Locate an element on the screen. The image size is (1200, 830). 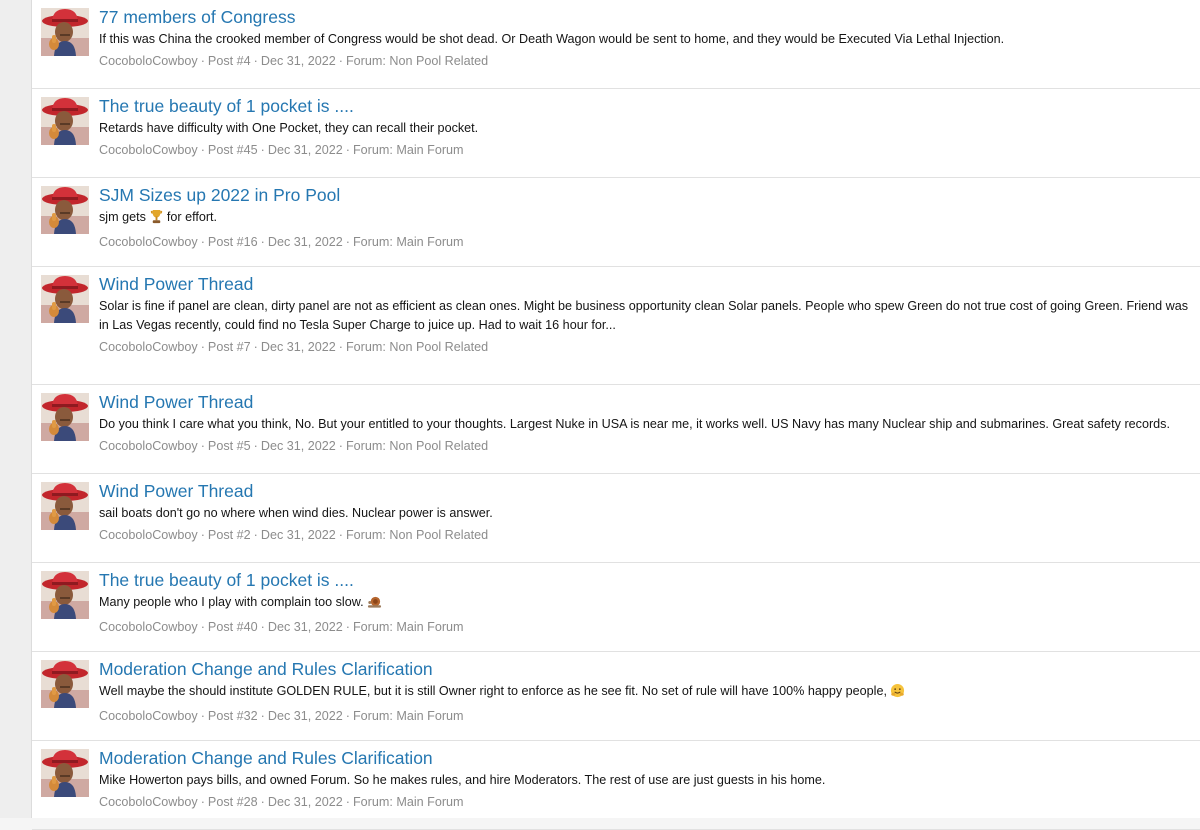
post-number-link: Post #28 is located at coordinates (233, 802).